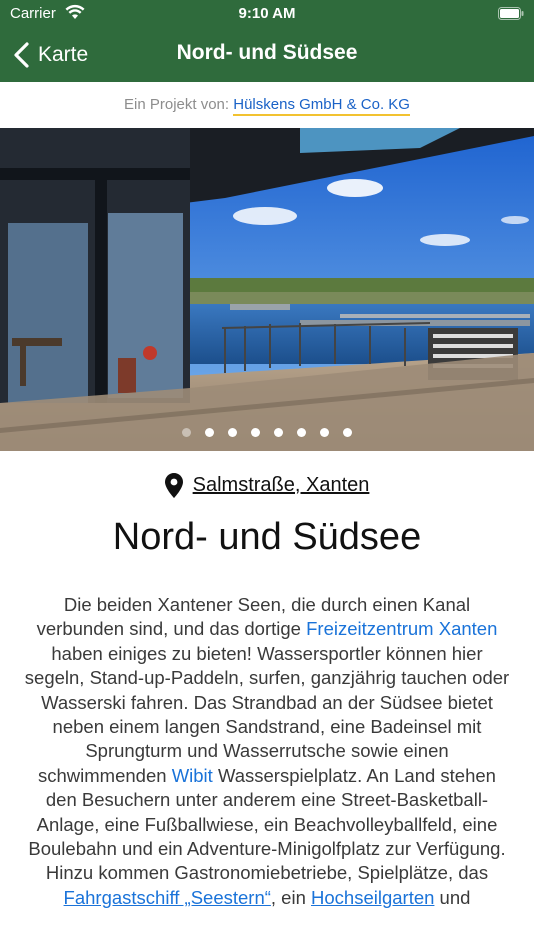  Describe the element at coordinates (321, 106) in the screenshot. I see `company-link: Hülskens GmbH & Co. KG` at that location.